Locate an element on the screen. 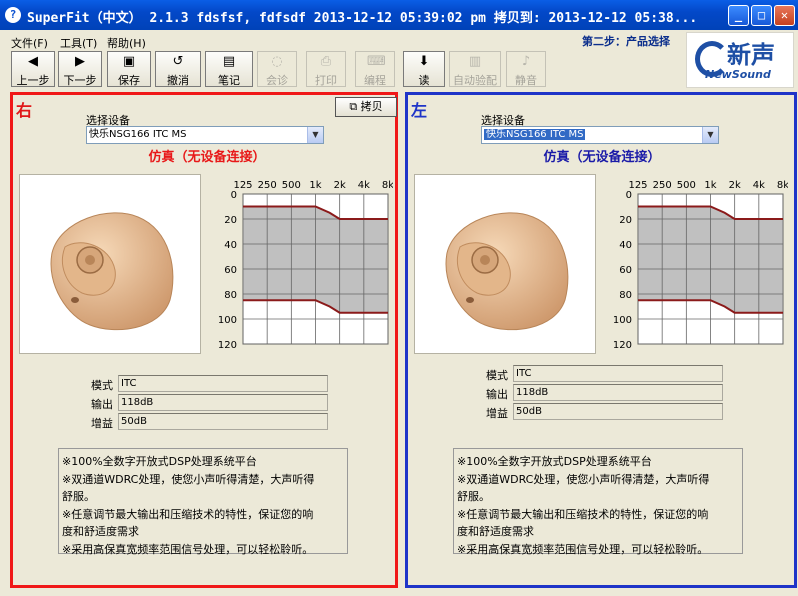  toolbar-button-2: ▣ 保存 is located at coordinates (129, 69).